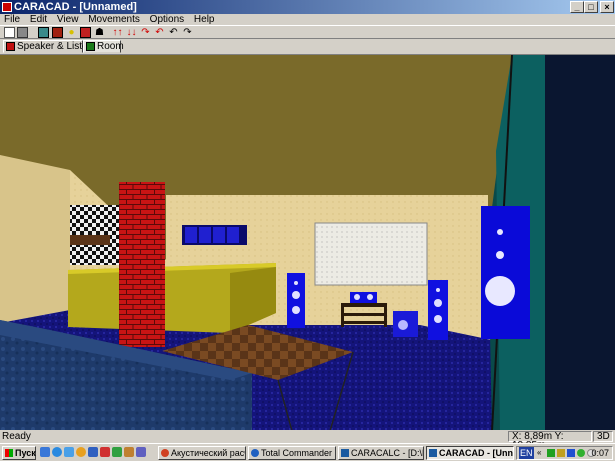 Image resolution: width=615 pixels, height=461 pixels. What do you see at coordinates (110, 46) in the screenshot?
I see `tab-label: Room` at bounding box center [110, 46].